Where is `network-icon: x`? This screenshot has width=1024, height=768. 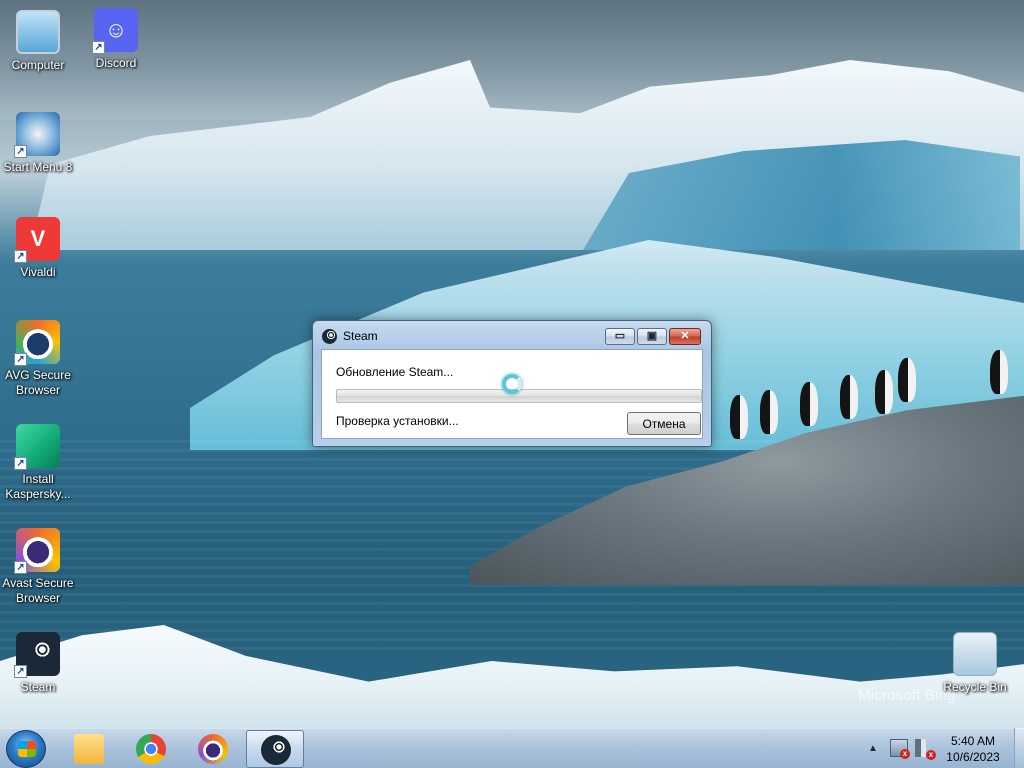
network-icon: x is located at coordinates (900, 749).